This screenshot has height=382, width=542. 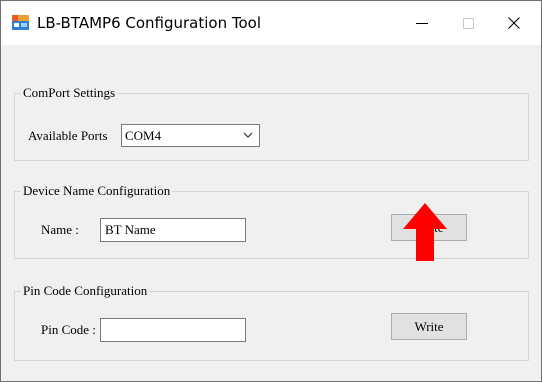 What do you see at coordinates (143, 135) in the screenshot?
I see `selected-port-value: COM4` at bounding box center [143, 135].